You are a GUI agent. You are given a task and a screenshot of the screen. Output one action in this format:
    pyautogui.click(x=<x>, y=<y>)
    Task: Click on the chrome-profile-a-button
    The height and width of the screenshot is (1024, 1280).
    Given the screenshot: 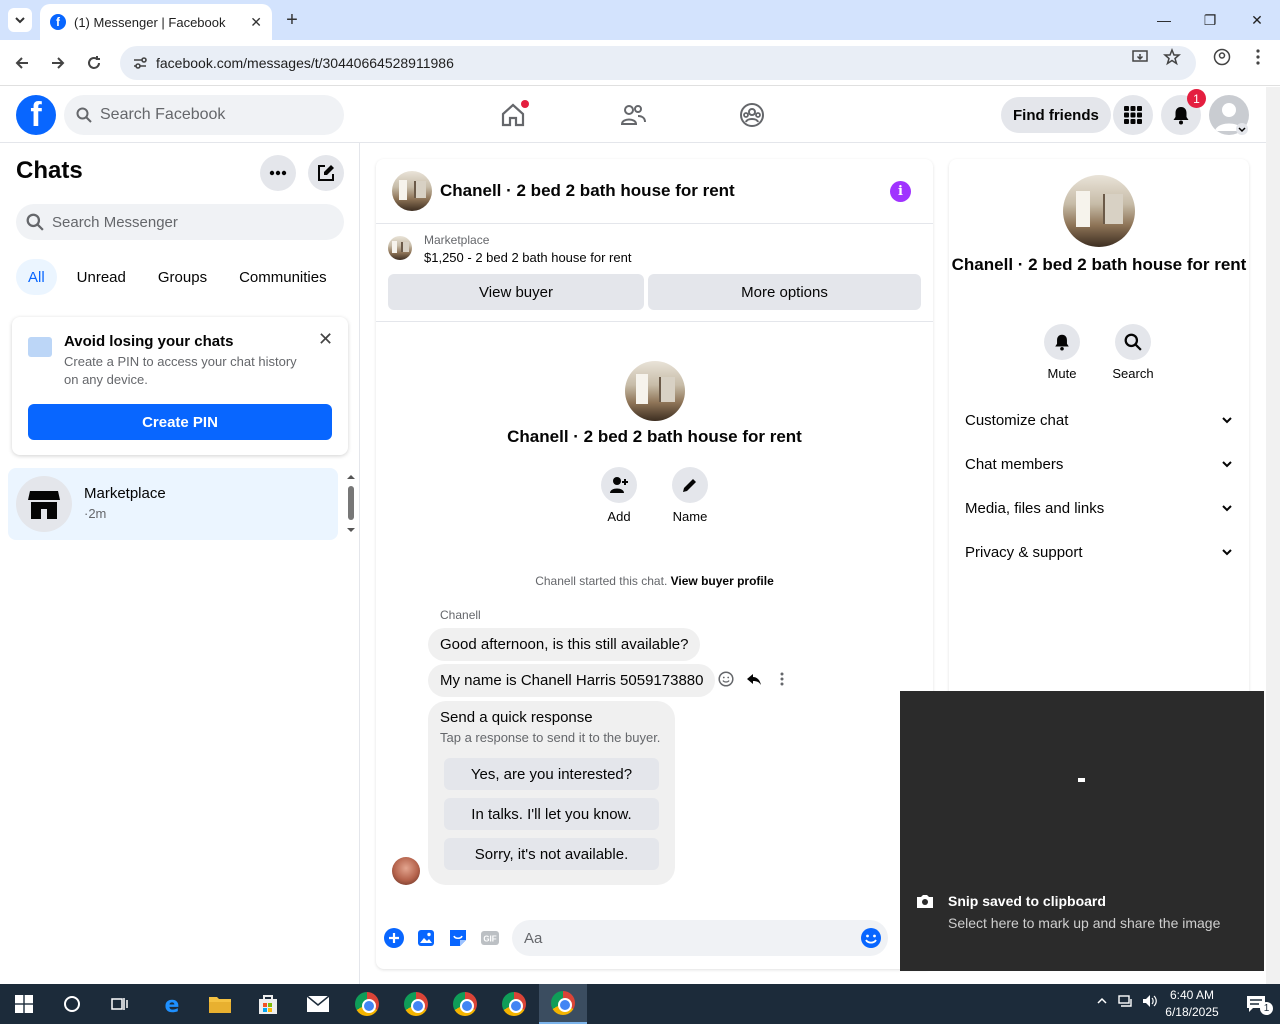 What is the action you would take?
    pyautogui.click(x=367, y=1004)
    